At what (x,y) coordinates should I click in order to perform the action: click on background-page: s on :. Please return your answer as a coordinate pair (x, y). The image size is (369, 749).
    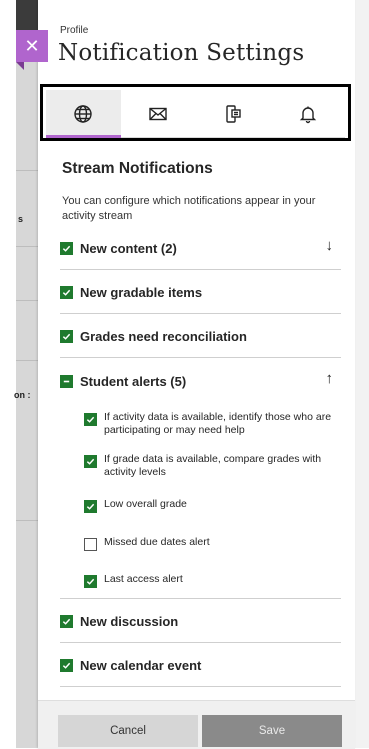
    Looking at the image, I should click on (19, 374).